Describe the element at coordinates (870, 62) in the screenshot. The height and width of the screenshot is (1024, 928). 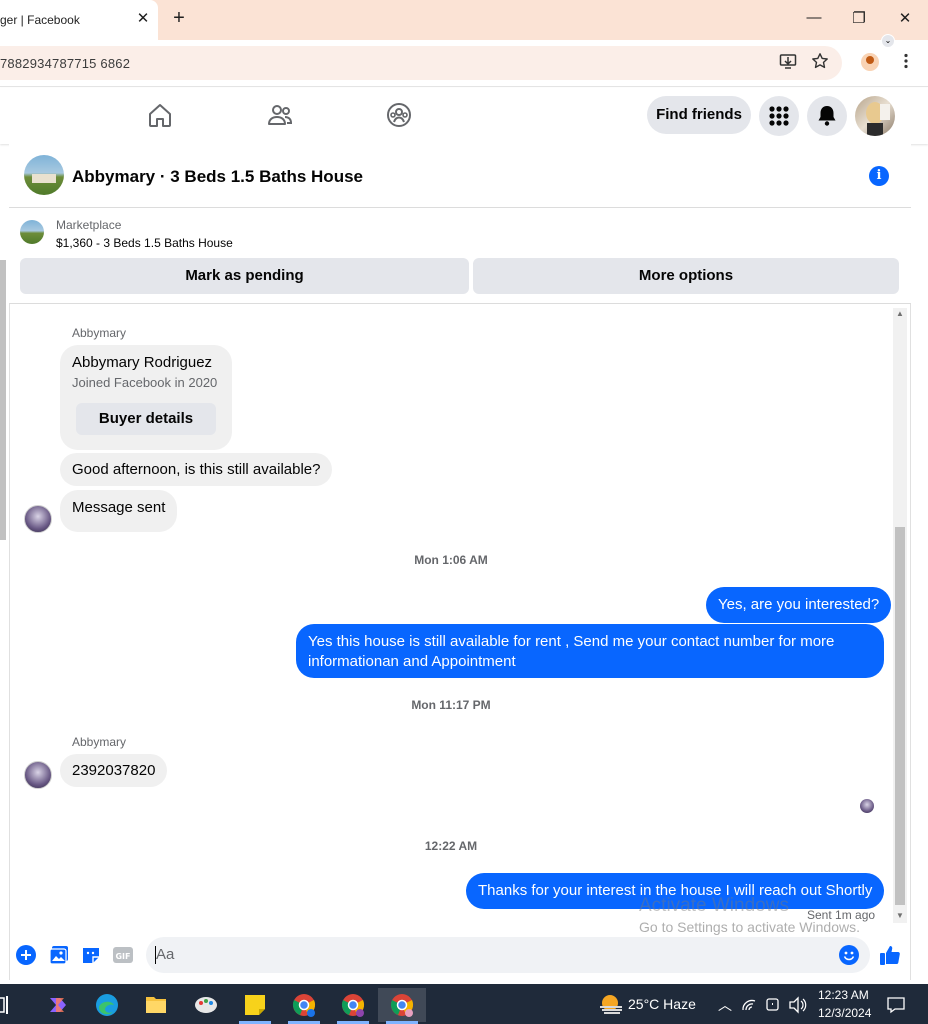
I see `browser-profile-icon` at that location.